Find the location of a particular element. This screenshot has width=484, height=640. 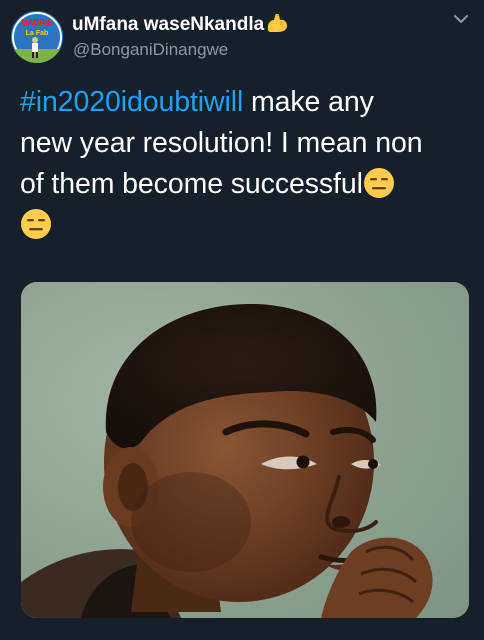

tweet-text-line-1: #in2020idoubtiwill make any is located at coordinates (245, 102).